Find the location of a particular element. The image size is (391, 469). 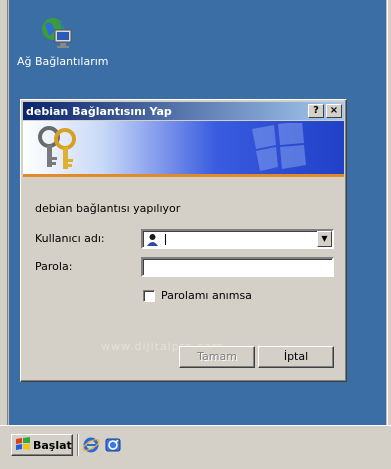

keys-icon is located at coordinates (60, 149).